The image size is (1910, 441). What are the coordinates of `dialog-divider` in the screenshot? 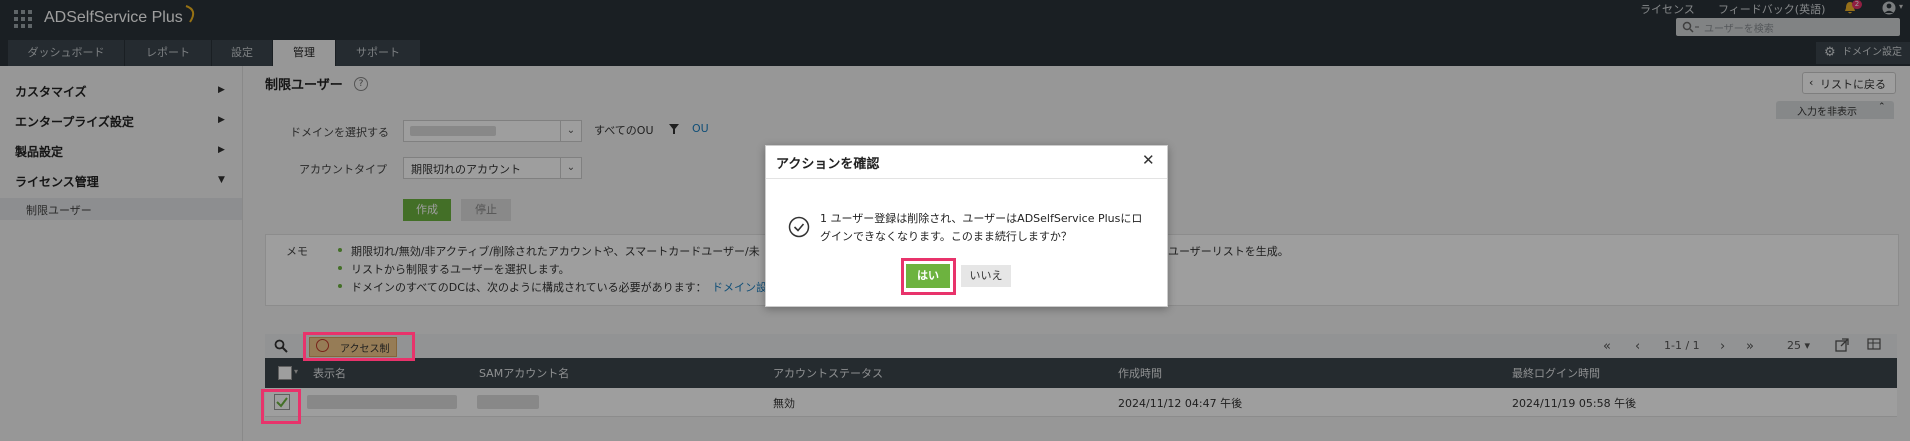 It's located at (966, 178).